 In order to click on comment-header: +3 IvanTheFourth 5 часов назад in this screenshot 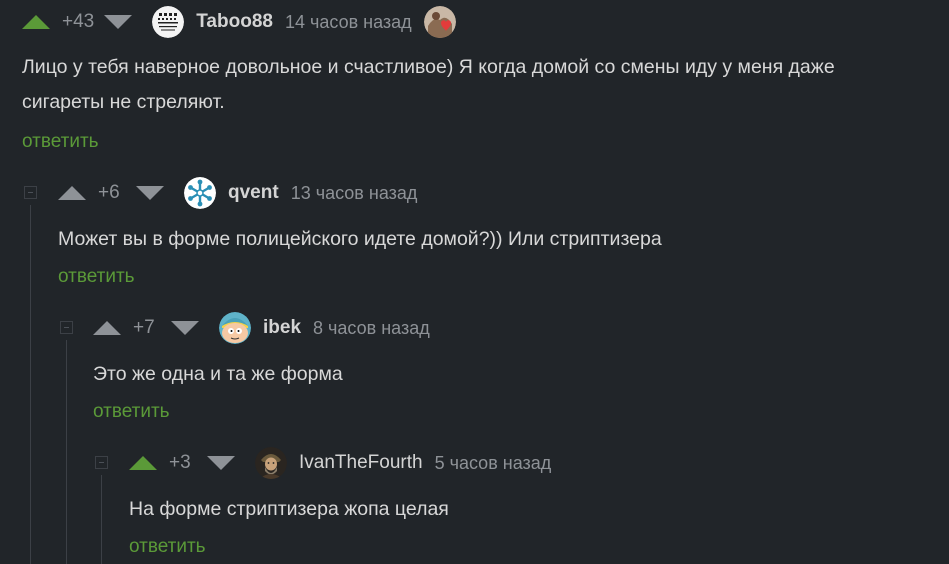, I will do `click(340, 463)`.